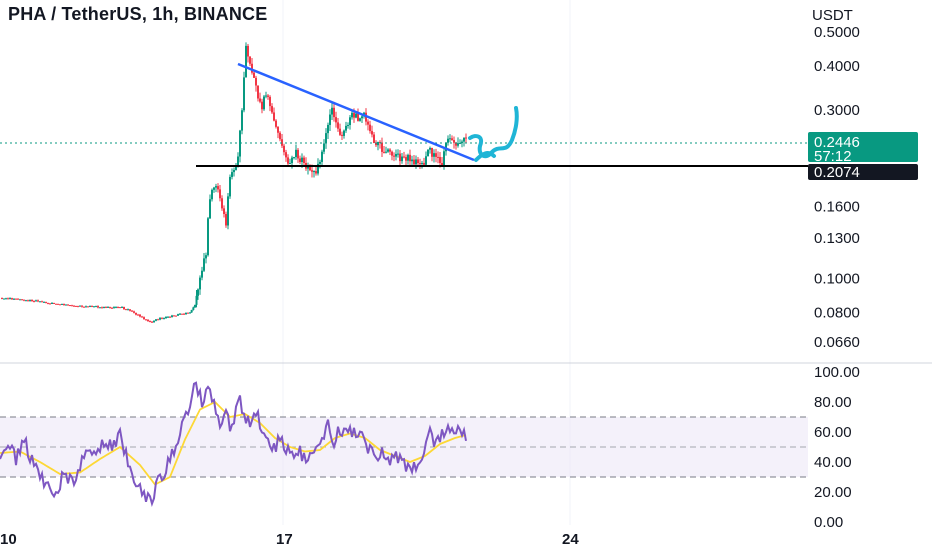 The height and width of the screenshot is (550, 932). I want to click on rsi-tick-label: 40.00, so click(833, 462).